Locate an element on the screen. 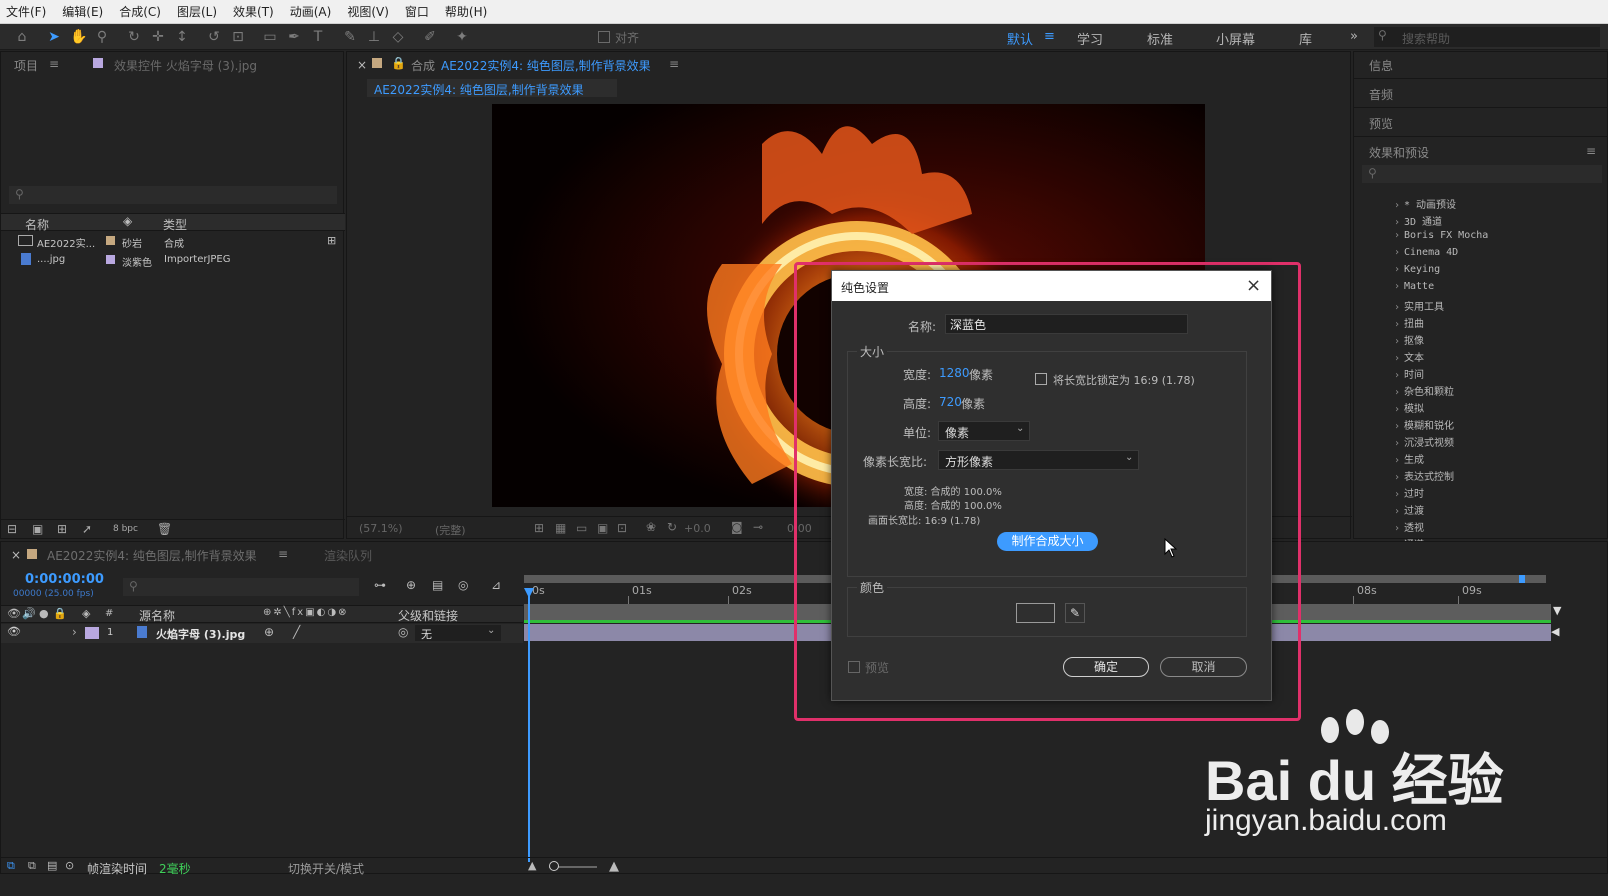  effects-category-item: › 过时 is located at coordinates (1409, 492).